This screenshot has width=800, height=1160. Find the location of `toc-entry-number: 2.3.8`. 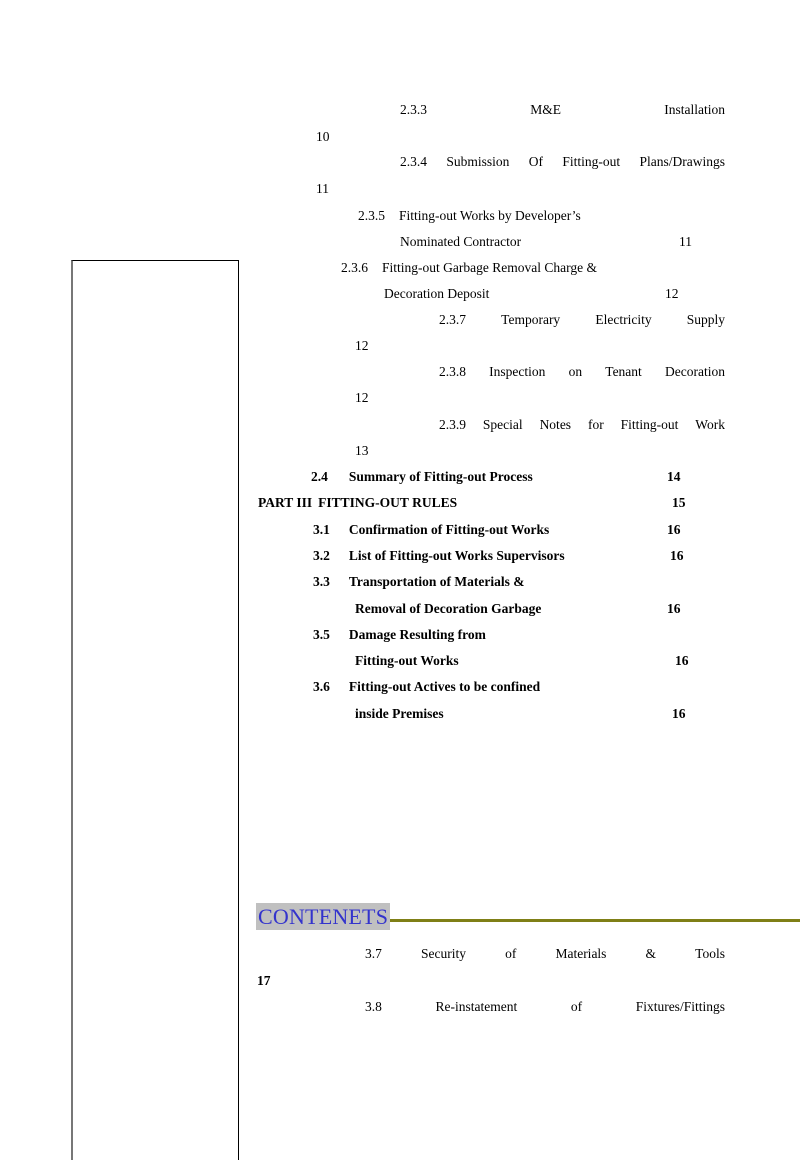

toc-entry-number: 2.3.8 is located at coordinates (452, 371).